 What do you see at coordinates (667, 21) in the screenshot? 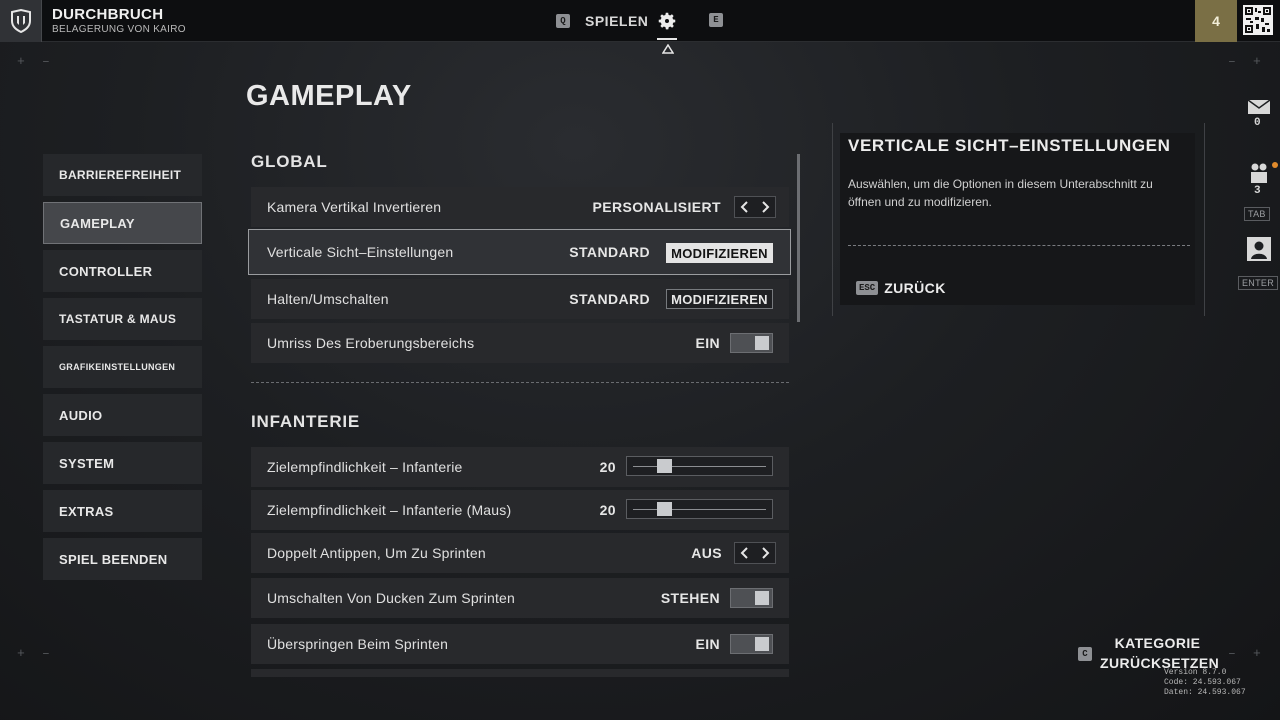
I see `gear-icon` at bounding box center [667, 21].